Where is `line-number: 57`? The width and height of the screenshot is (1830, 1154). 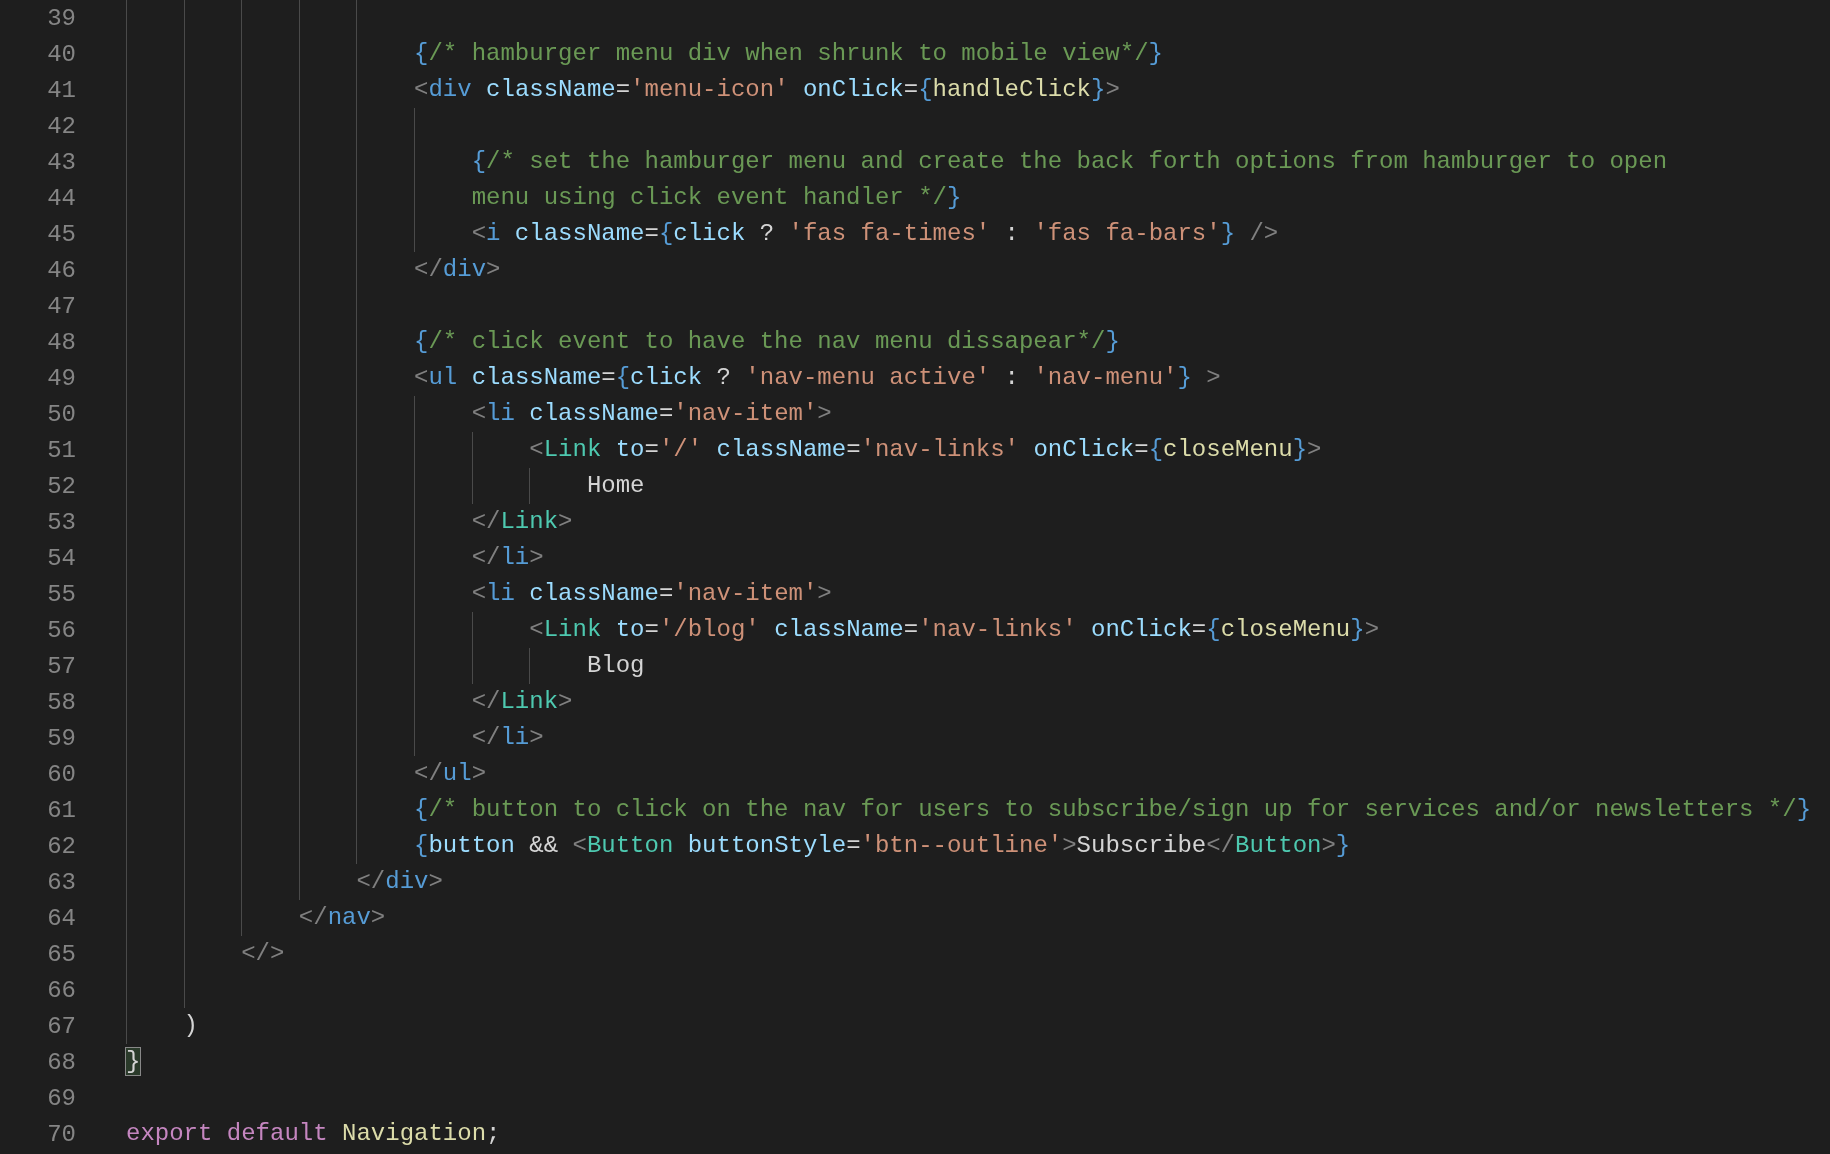 line-number: 57 is located at coordinates (61, 666).